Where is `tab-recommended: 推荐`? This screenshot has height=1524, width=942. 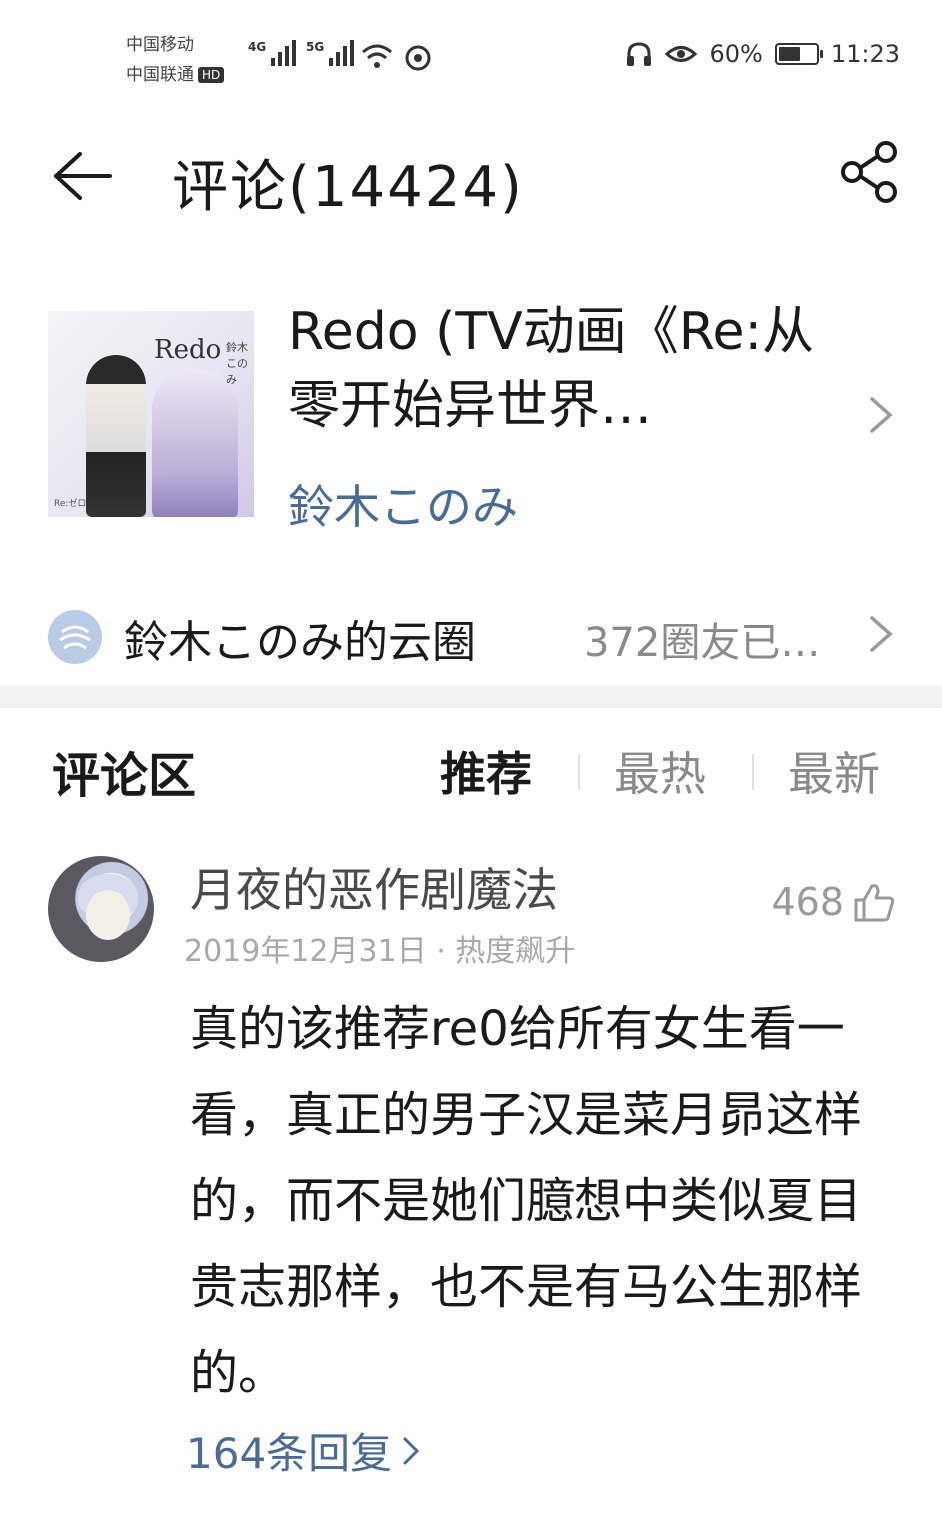
tab-recommended: 推荐 is located at coordinates (486, 771).